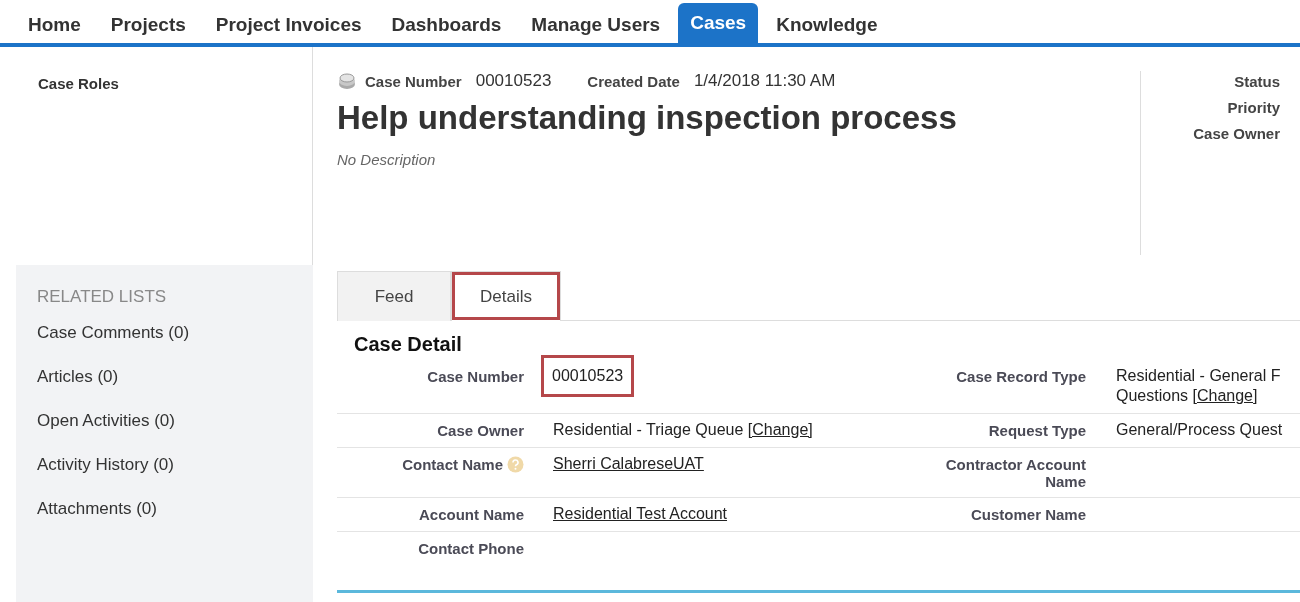 The height and width of the screenshot is (602, 1300). I want to click on nav-tab: Home, so click(54, 25).